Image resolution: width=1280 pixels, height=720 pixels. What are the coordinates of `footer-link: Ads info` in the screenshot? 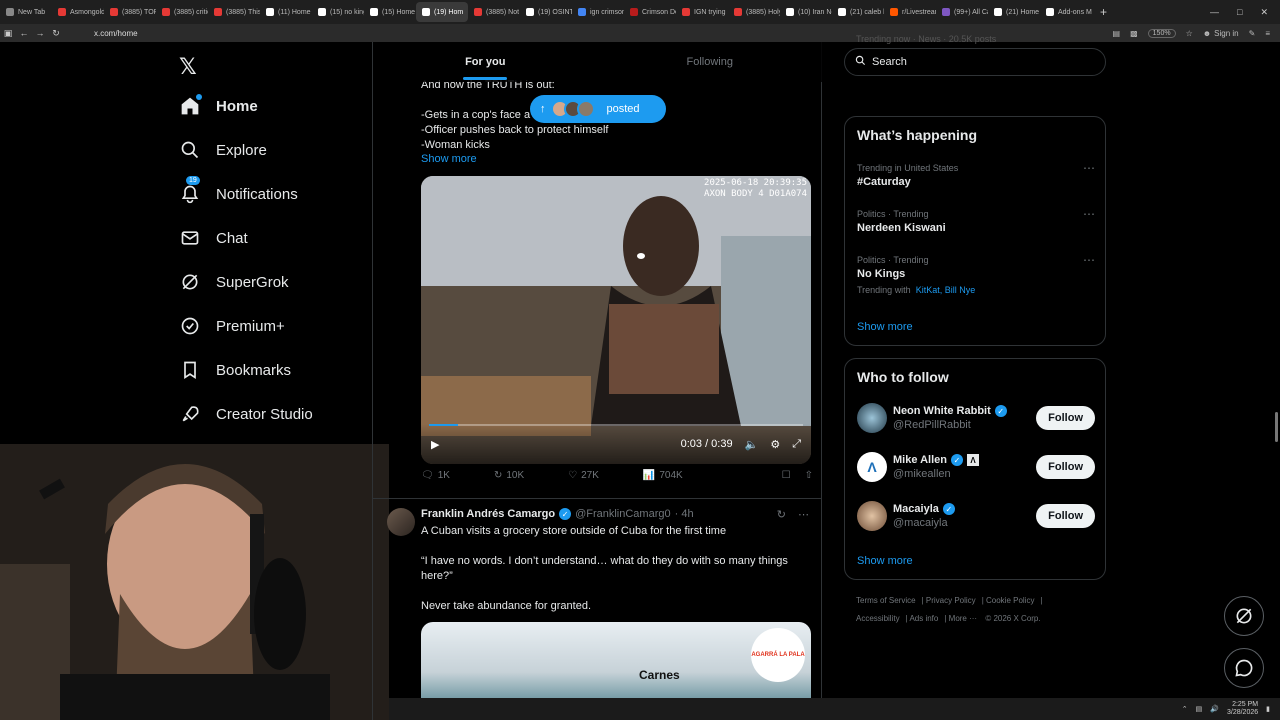 It's located at (923, 618).